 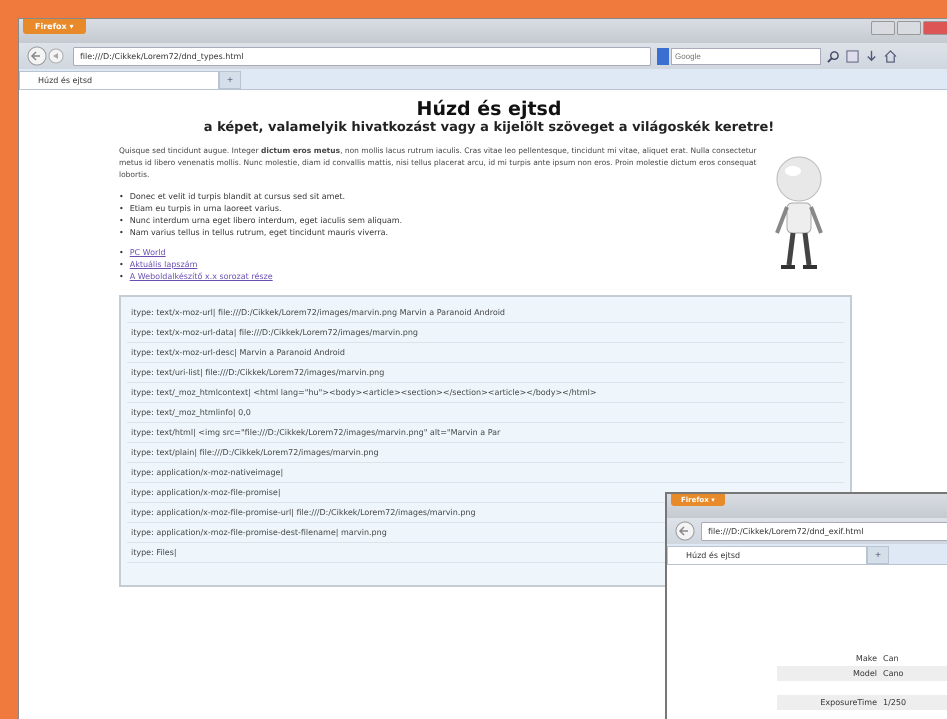 What do you see at coordinates (663, 56) in the screenshot?
I see `search-engine-icon` at bounding box center [663, 56].